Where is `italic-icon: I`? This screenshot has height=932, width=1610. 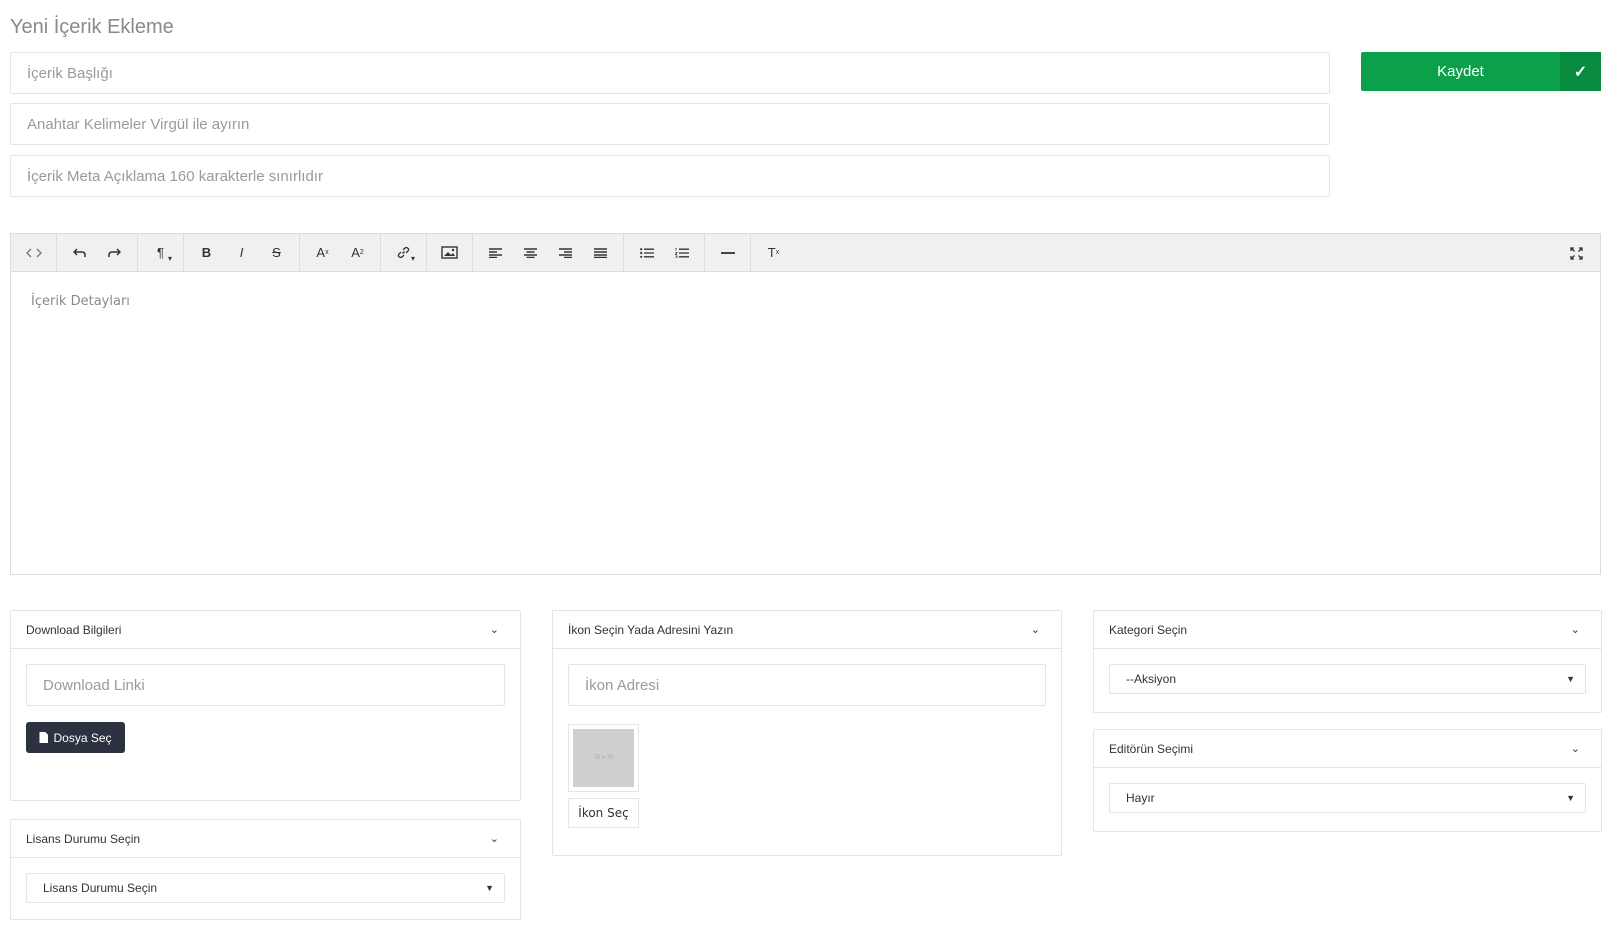 italic-icon: I is located at coordinates (241, 253).